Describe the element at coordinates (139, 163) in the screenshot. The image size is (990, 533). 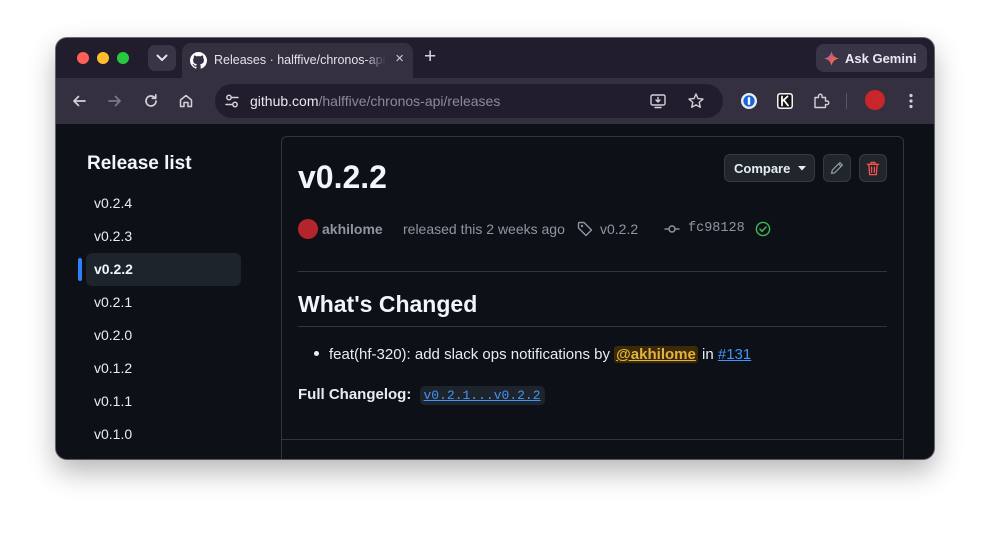
I see `release-list-title: Release list` at that location.